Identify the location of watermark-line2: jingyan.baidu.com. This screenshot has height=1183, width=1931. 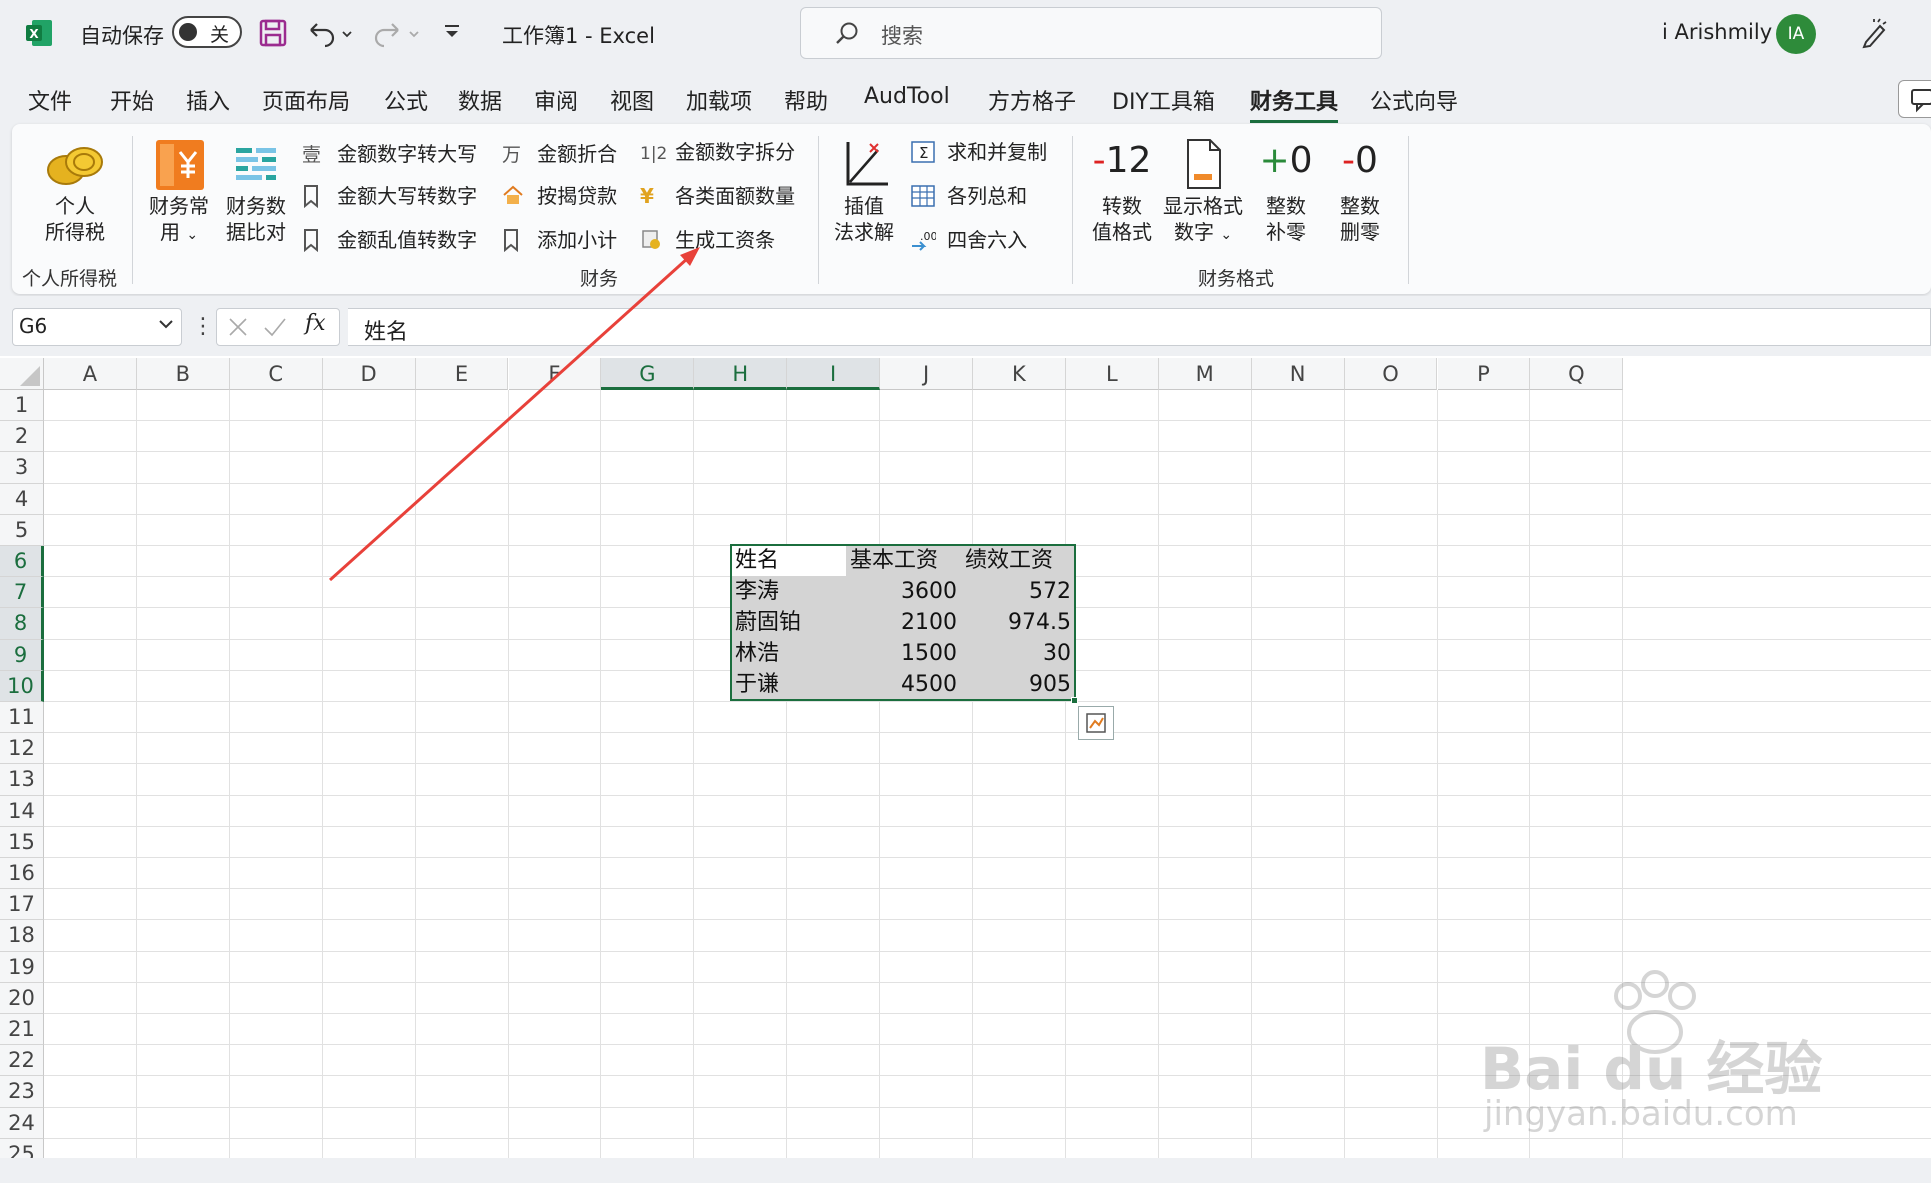
(1641, 1114).